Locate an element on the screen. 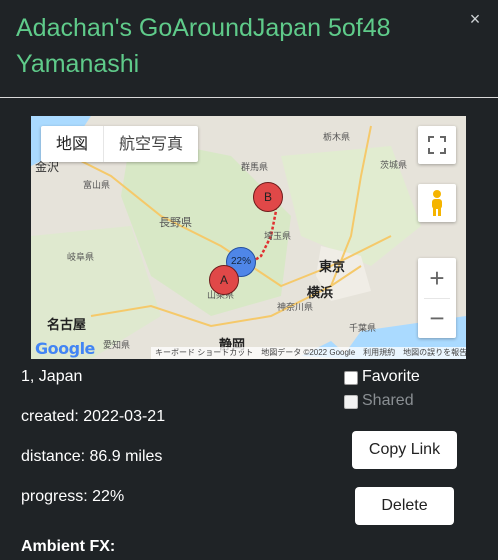 Image resolution: width=498 pixels, height=560 pixels. fullscreen-glyph is located at coordinates (437, 145).